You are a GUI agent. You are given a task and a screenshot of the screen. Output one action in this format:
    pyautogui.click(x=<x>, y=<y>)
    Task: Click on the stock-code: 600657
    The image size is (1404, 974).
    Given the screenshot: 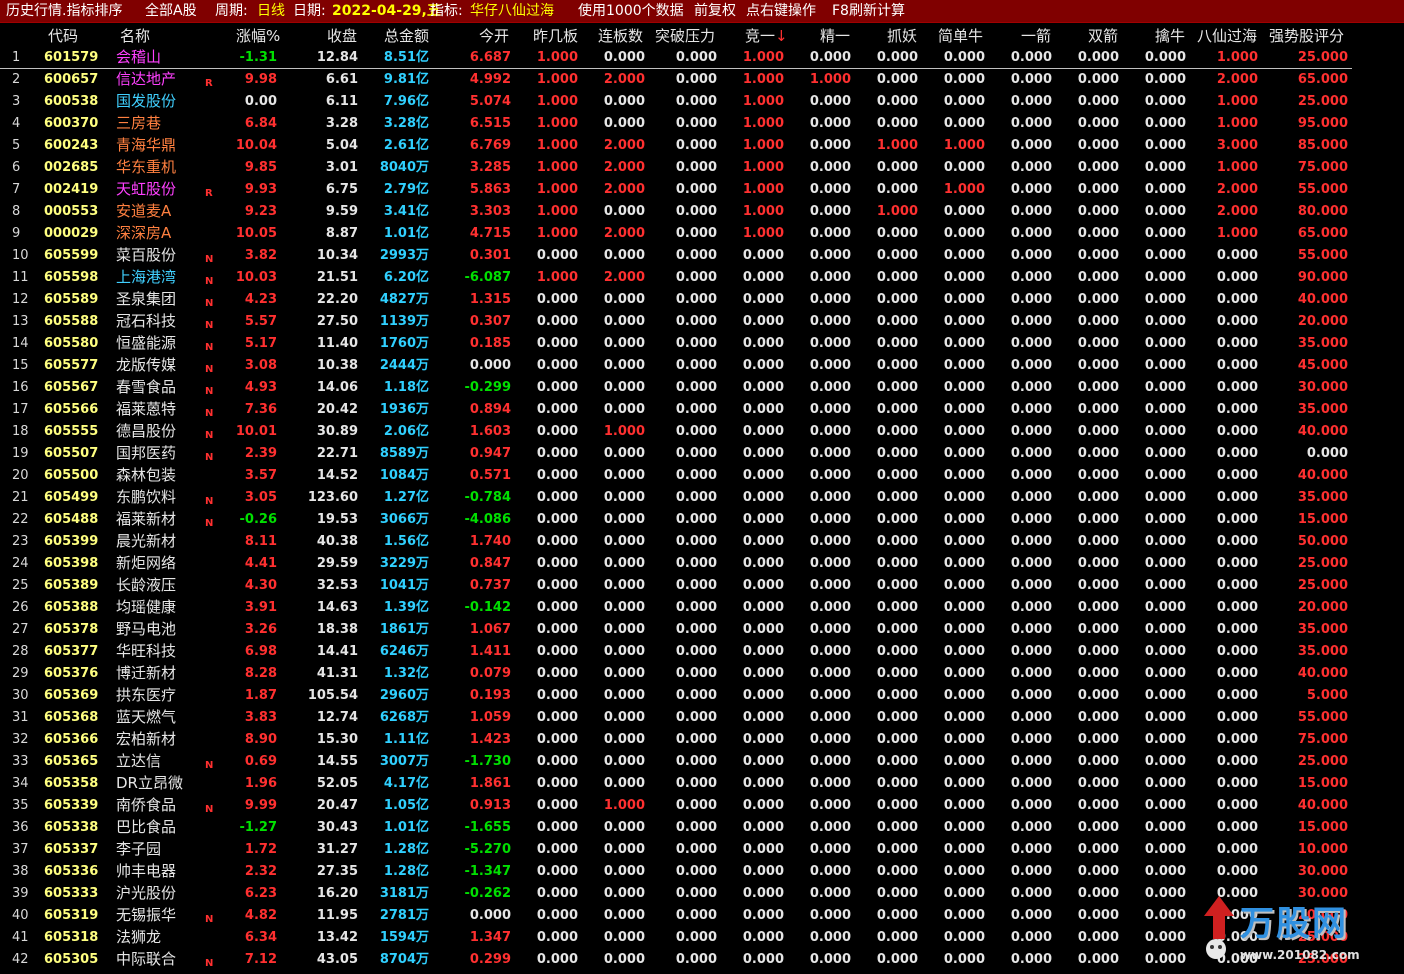 What is the action you would take?
    pyautogui.click(x=71, y=79)
    